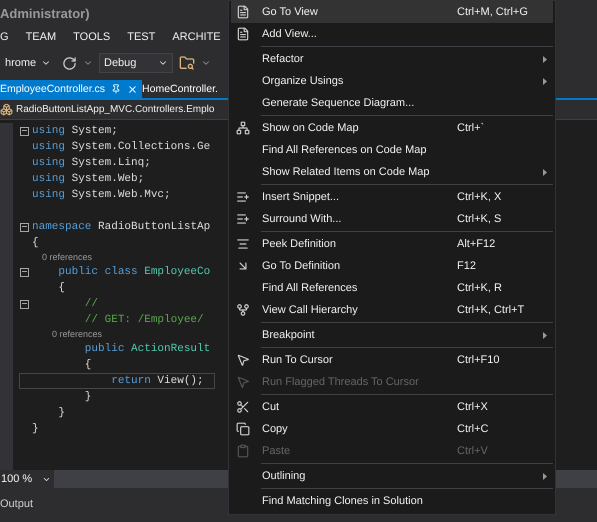 The width and height of the screenshot is (597, 522). I want to click on browser-dropdown: hrome, so click(28, 63).